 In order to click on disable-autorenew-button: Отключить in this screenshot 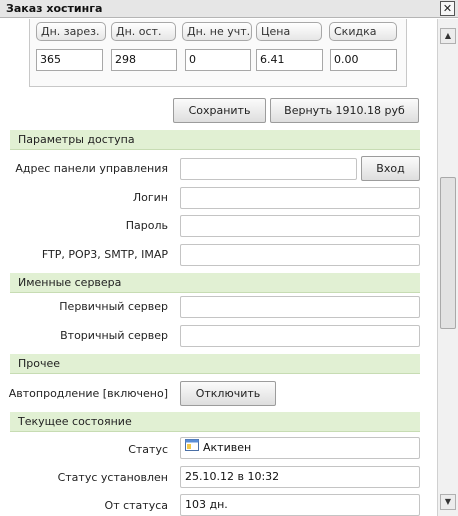, I will do `click(228, 393)`.